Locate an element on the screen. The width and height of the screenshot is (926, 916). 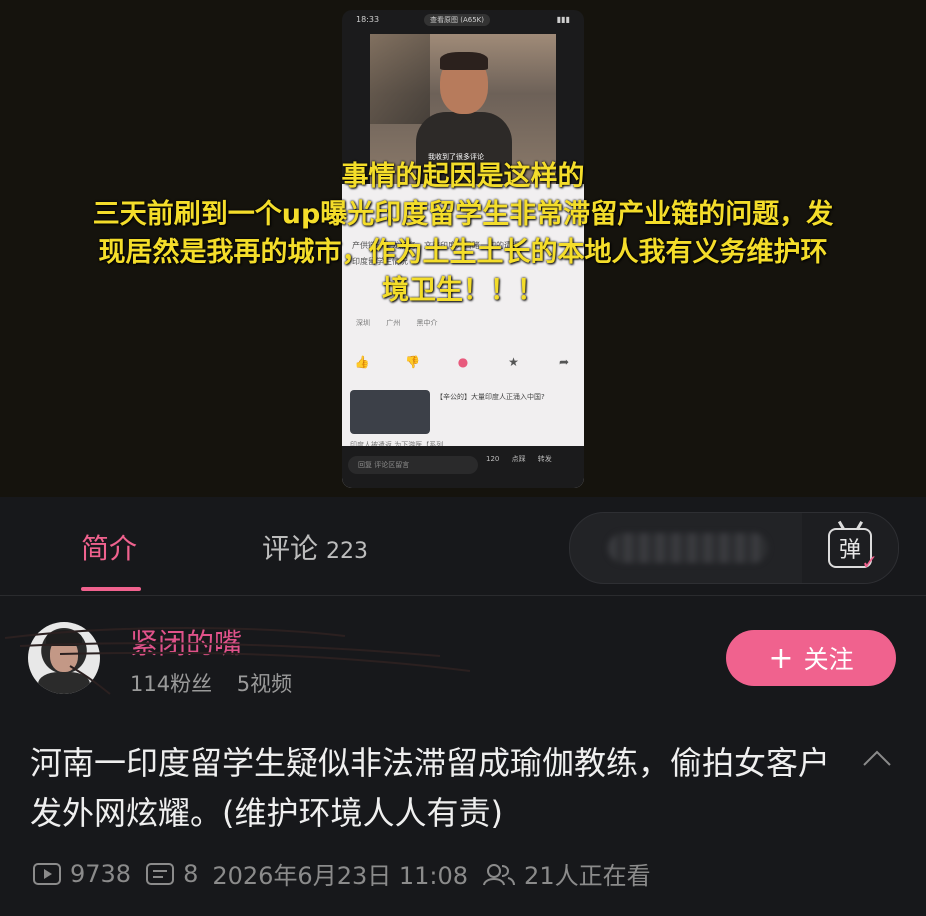
danmaku-input-blurred-text is located at coordinates (688, 548).